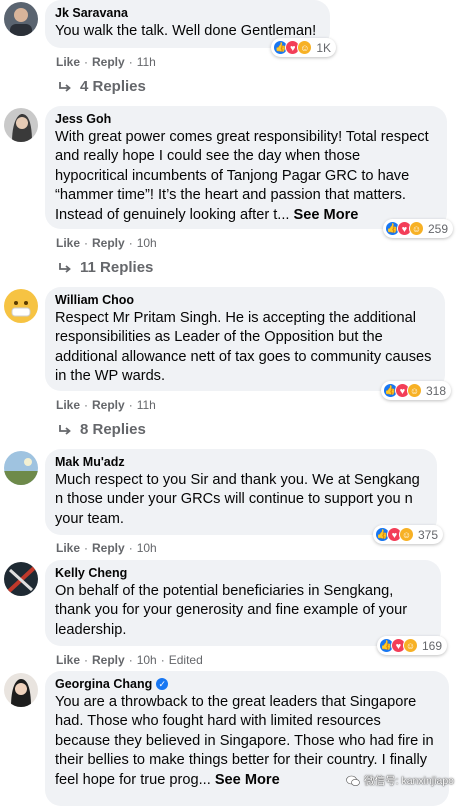 The width and height of the screenshot is (462, 806). What do you see at coordinates (427, 534) in the screenshot?
I see `reaction-count: 375` at bounding box center [427, 534].